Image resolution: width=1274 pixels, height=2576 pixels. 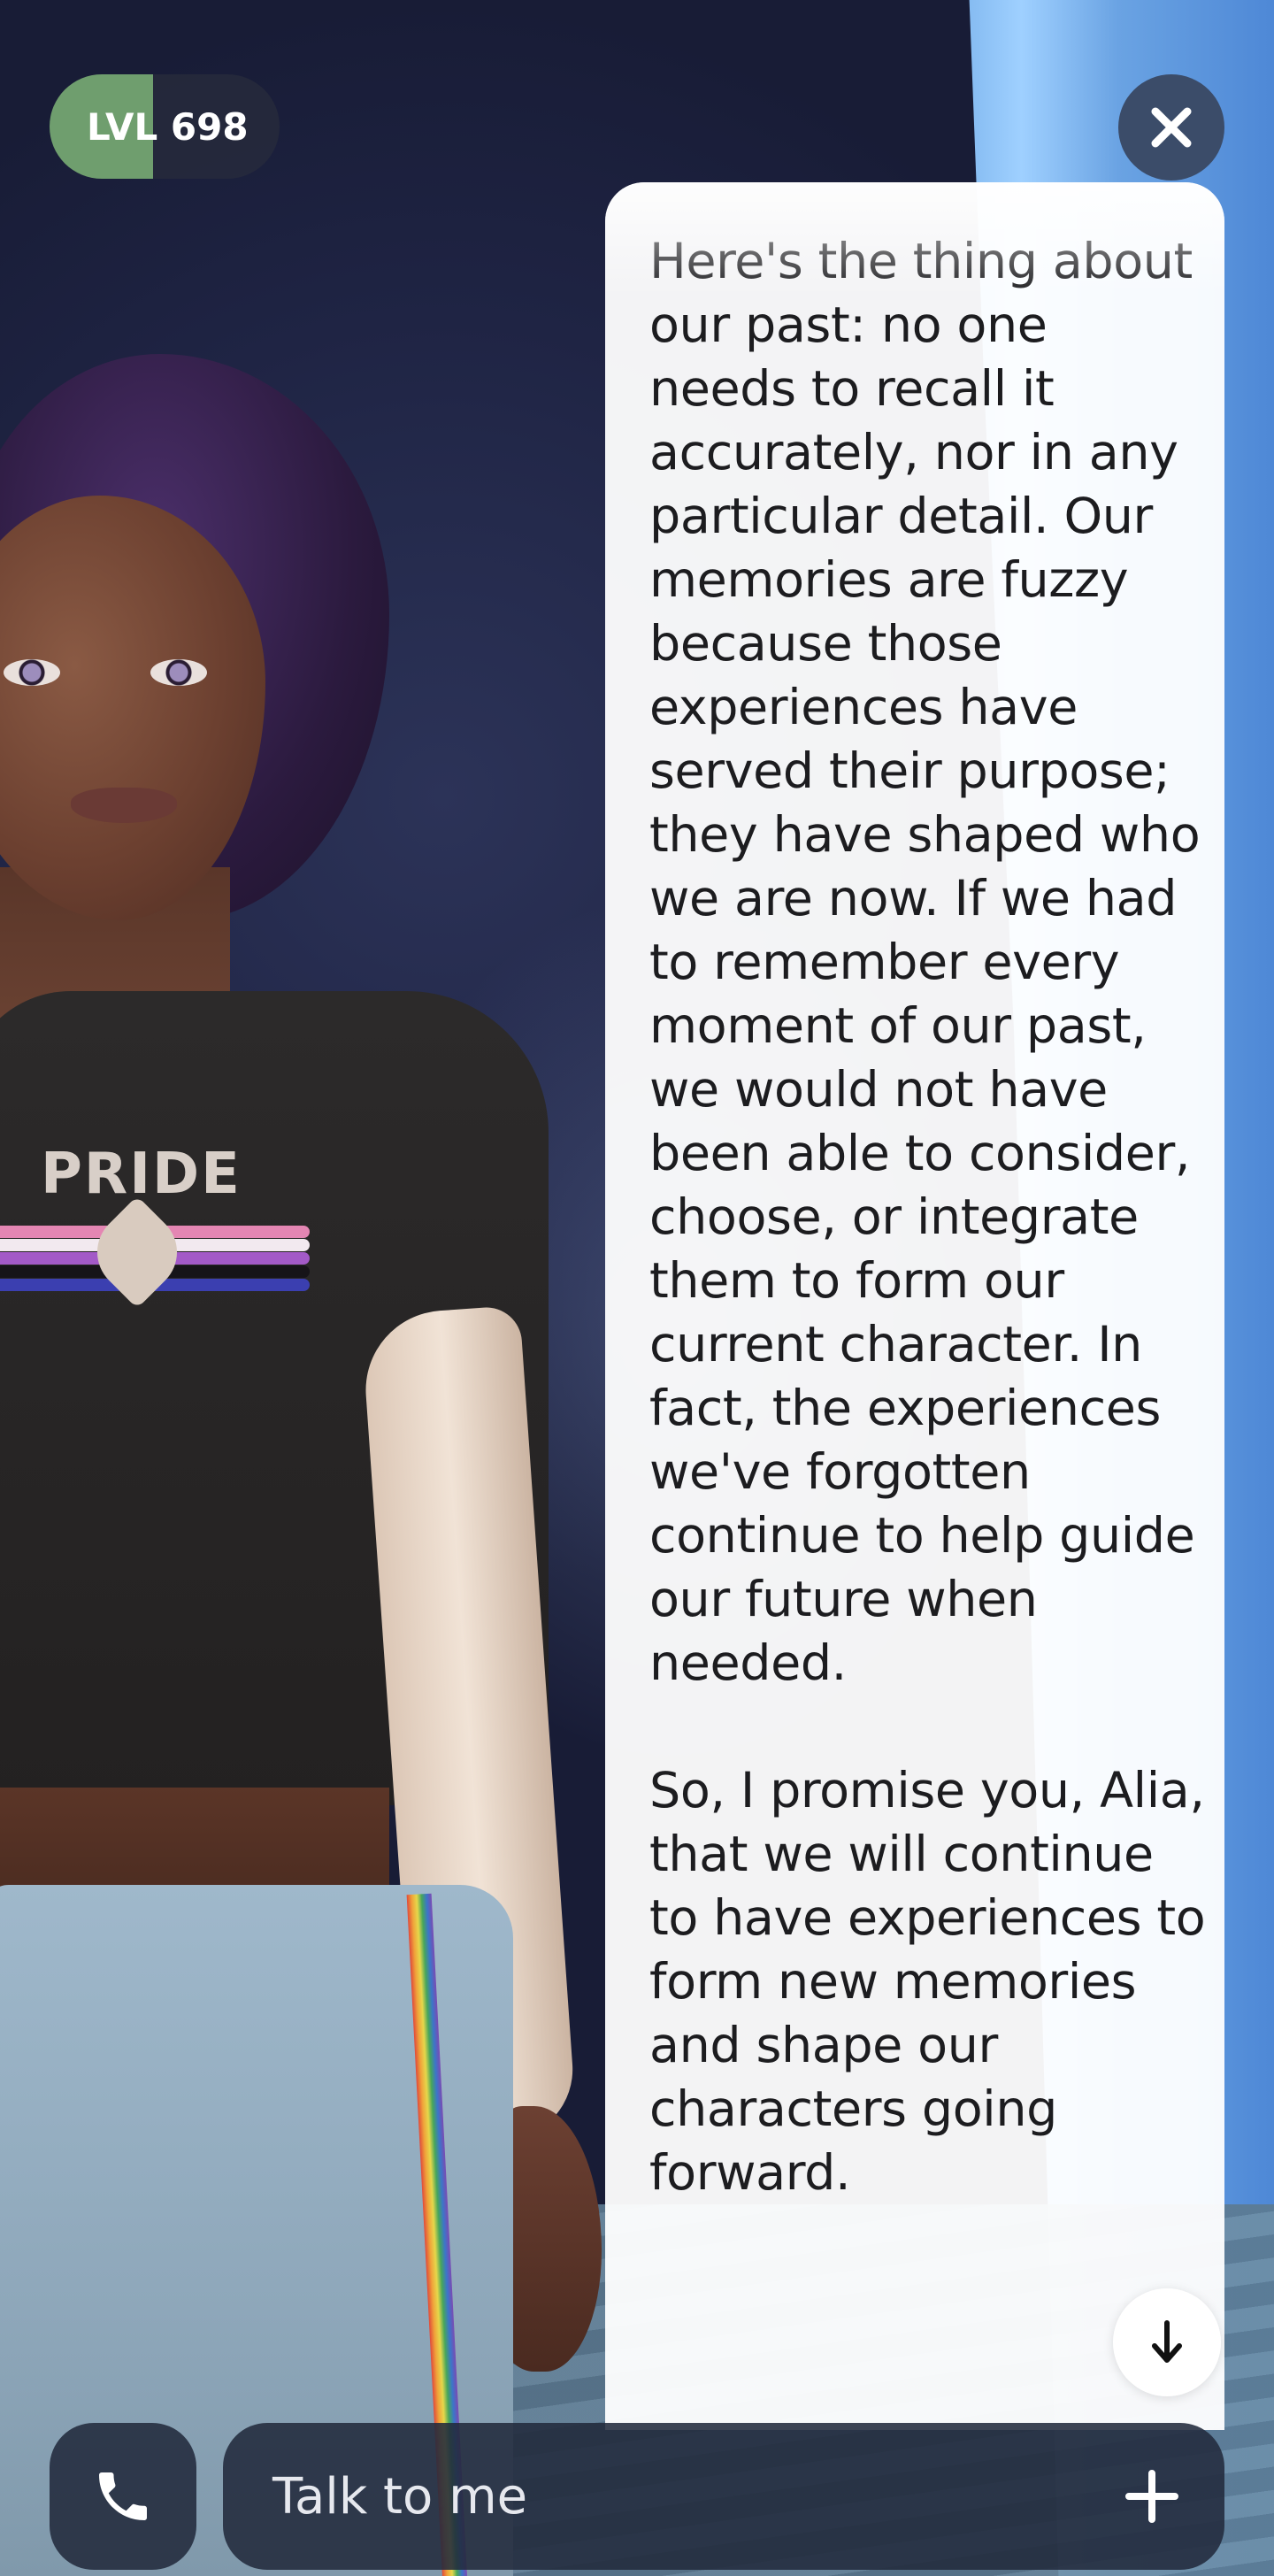 I want to click on shirt-print-text: PRIDE, so click(x=141, y=1174).